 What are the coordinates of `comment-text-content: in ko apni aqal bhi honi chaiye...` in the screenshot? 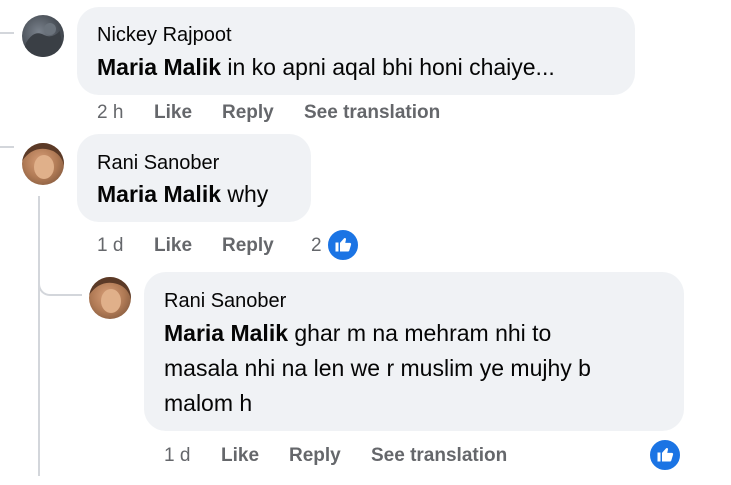 It's located at (391, 67).